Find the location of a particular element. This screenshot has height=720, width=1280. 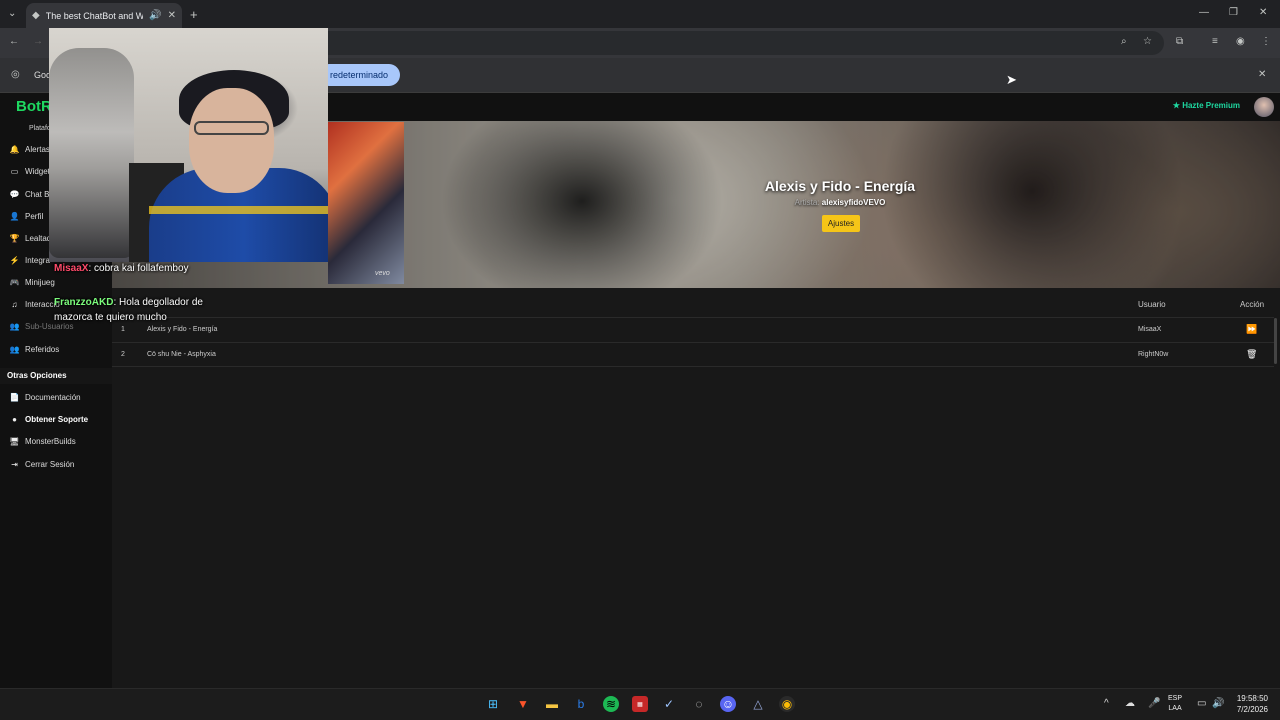

settings-button: Ajustes is located at coordinates (841, 223).